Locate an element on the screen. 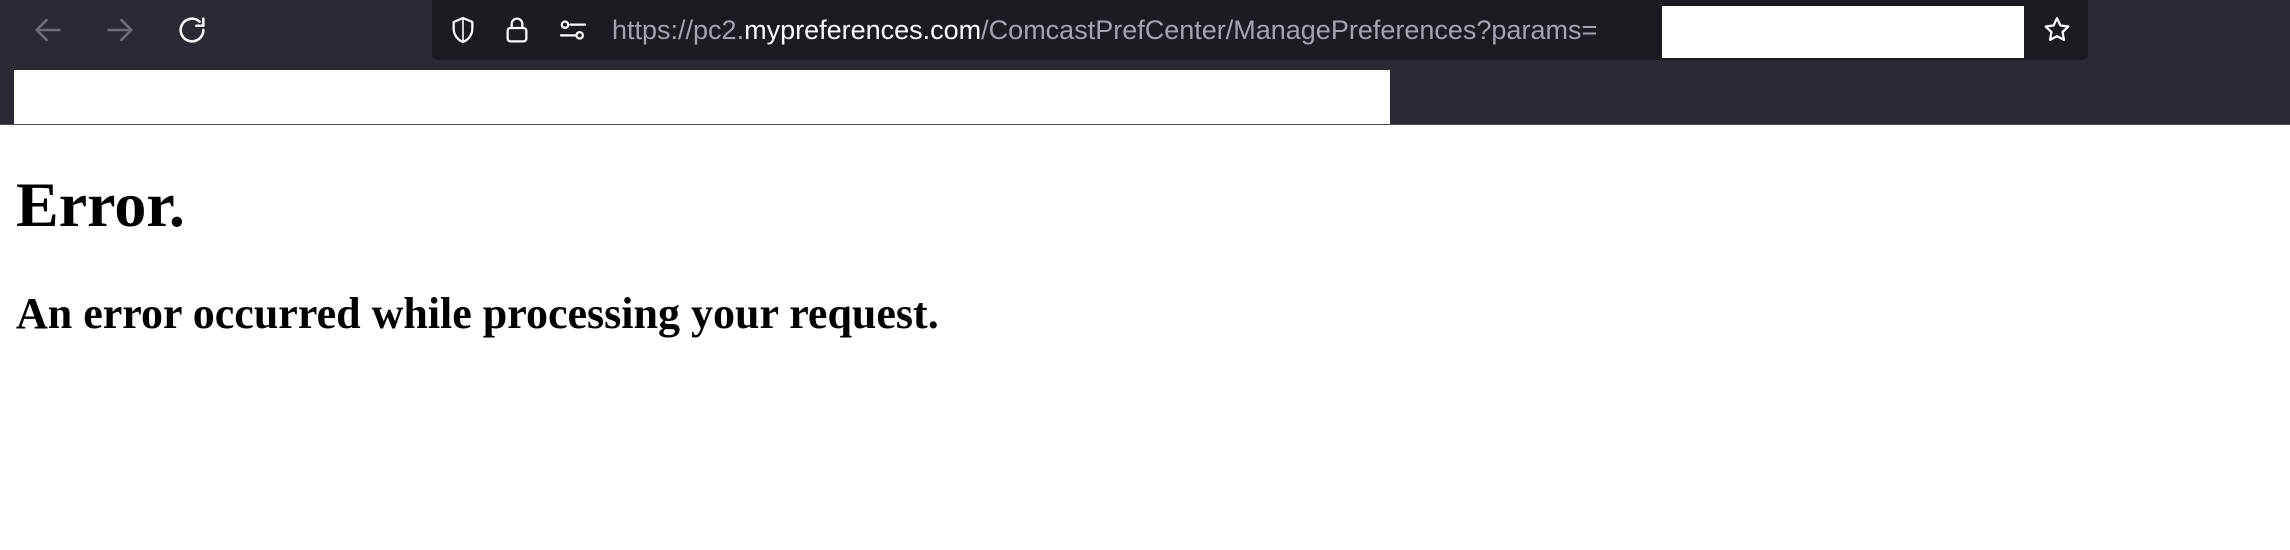 This screenshot has width=2290, height=550. permissions-icon is located at coordinates (573, 30).